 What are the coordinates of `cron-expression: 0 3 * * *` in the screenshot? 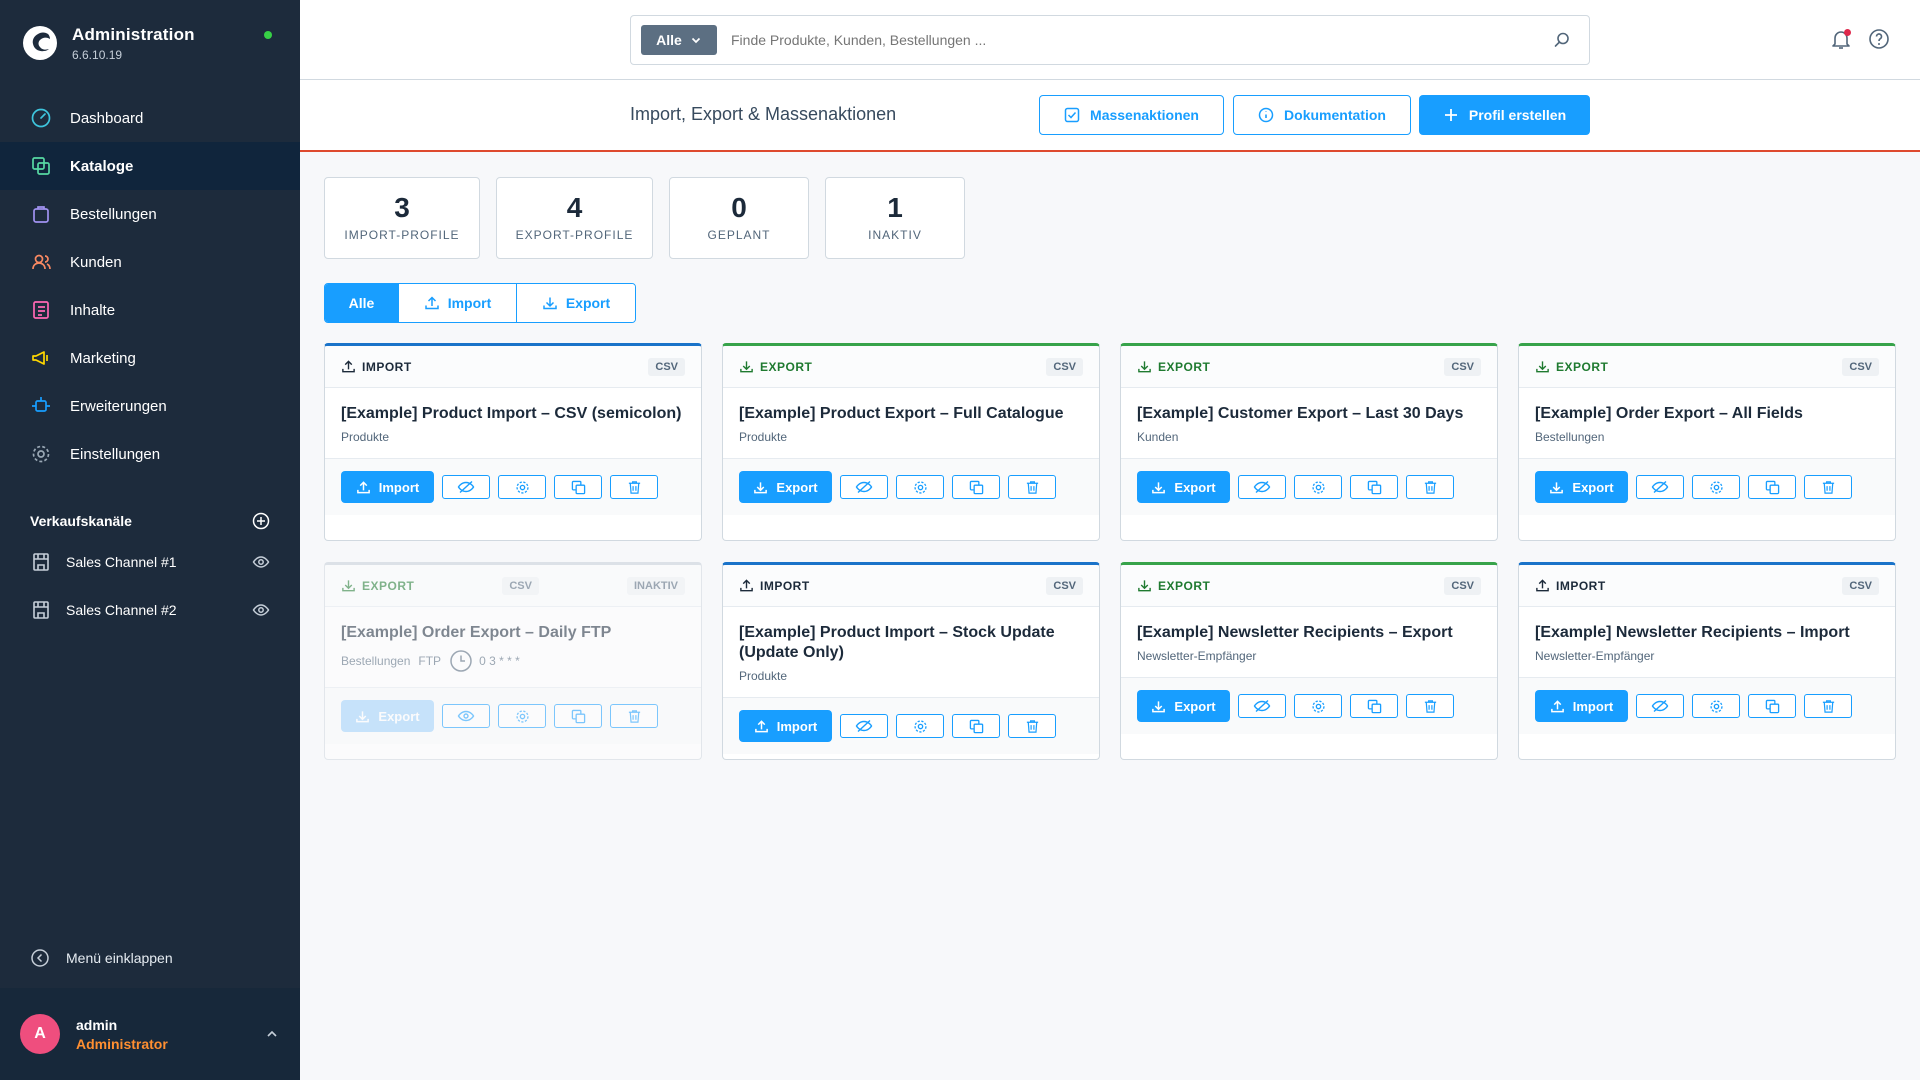 It's located at (499, 661).